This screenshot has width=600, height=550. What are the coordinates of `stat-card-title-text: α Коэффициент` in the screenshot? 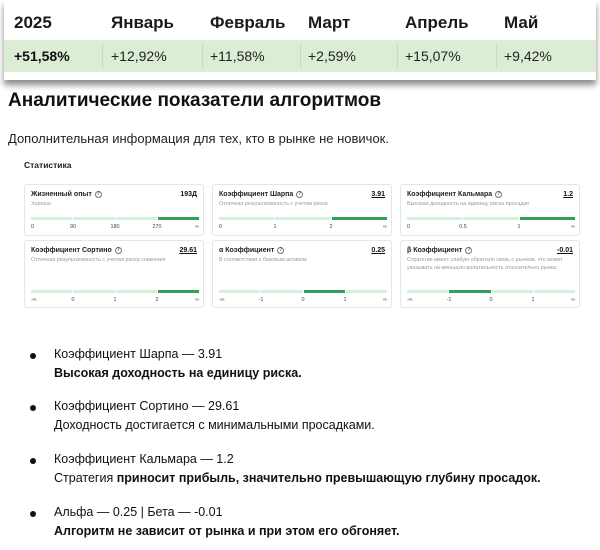 It's located at (247, 250).